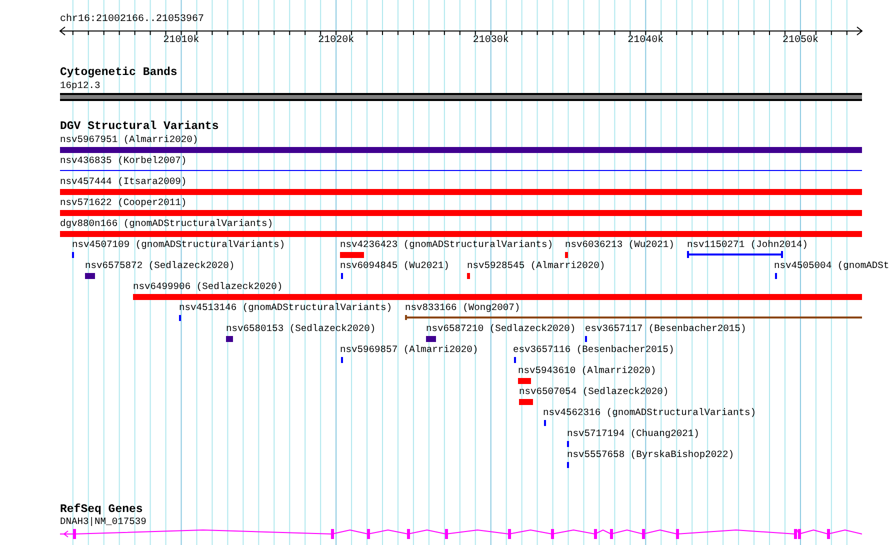 The height and width of the screenshot is (545, 890). What do you see at coordinates (119, 73) in the screenshot?
I see `track-title: Cytogenetic Bands` at bounding box center [119, 73].